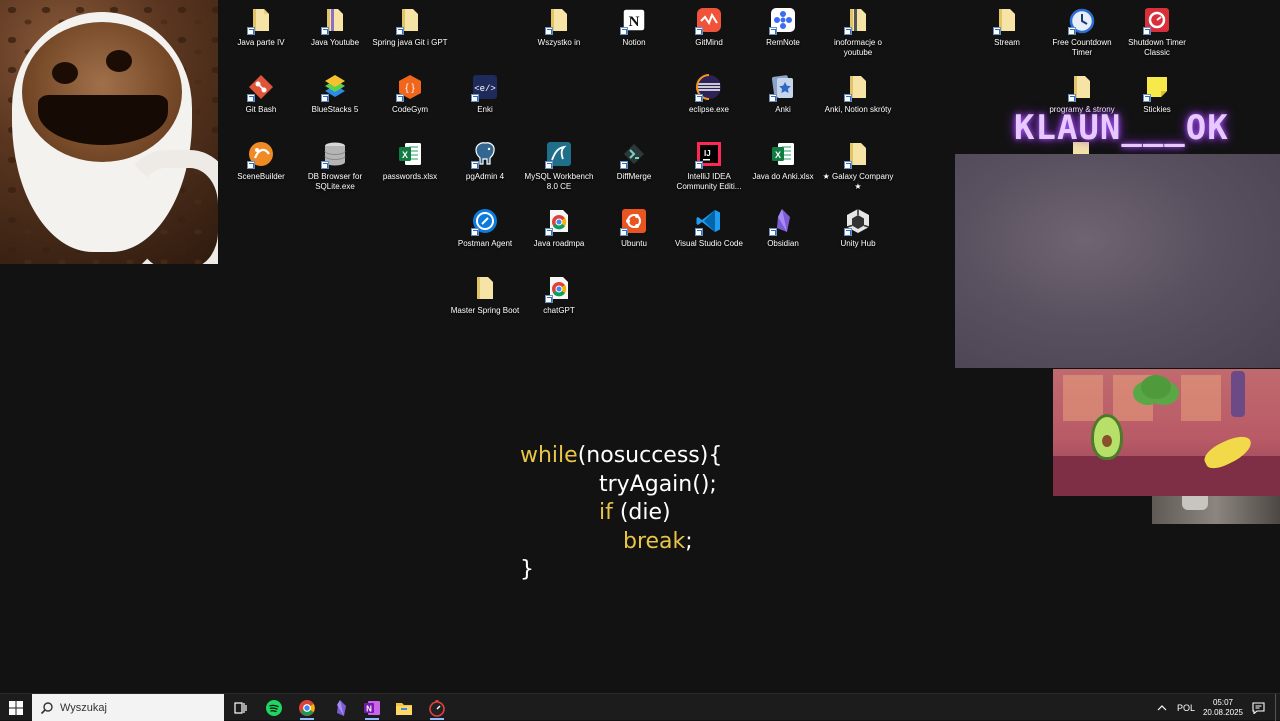 This screenshot has width=1280, height=721. I want to click on notifications-button, so click(1258, 707).